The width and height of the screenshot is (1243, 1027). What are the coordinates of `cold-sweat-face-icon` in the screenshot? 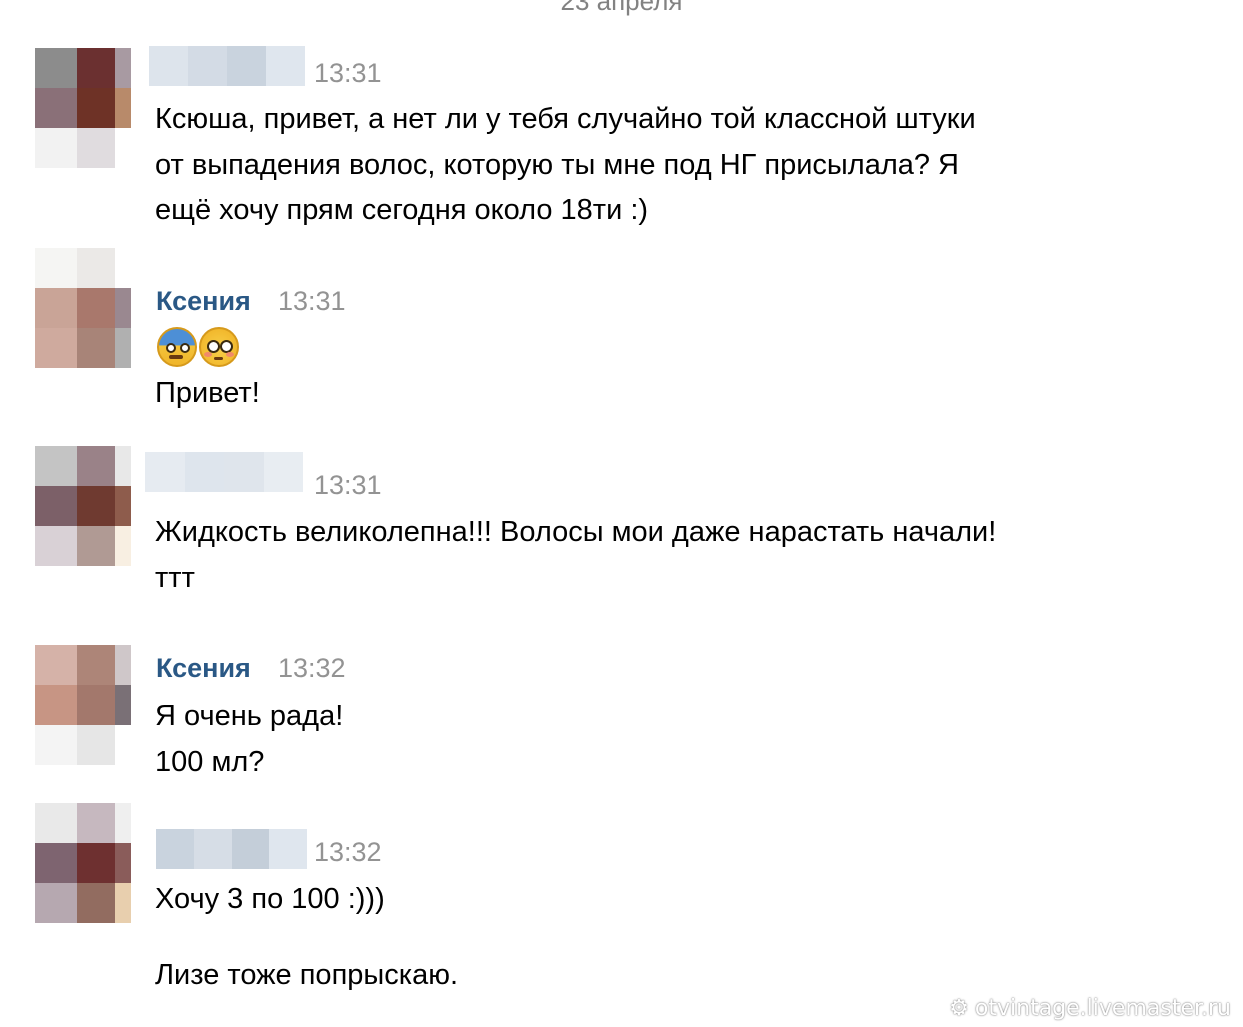 It's located at (177, 347).